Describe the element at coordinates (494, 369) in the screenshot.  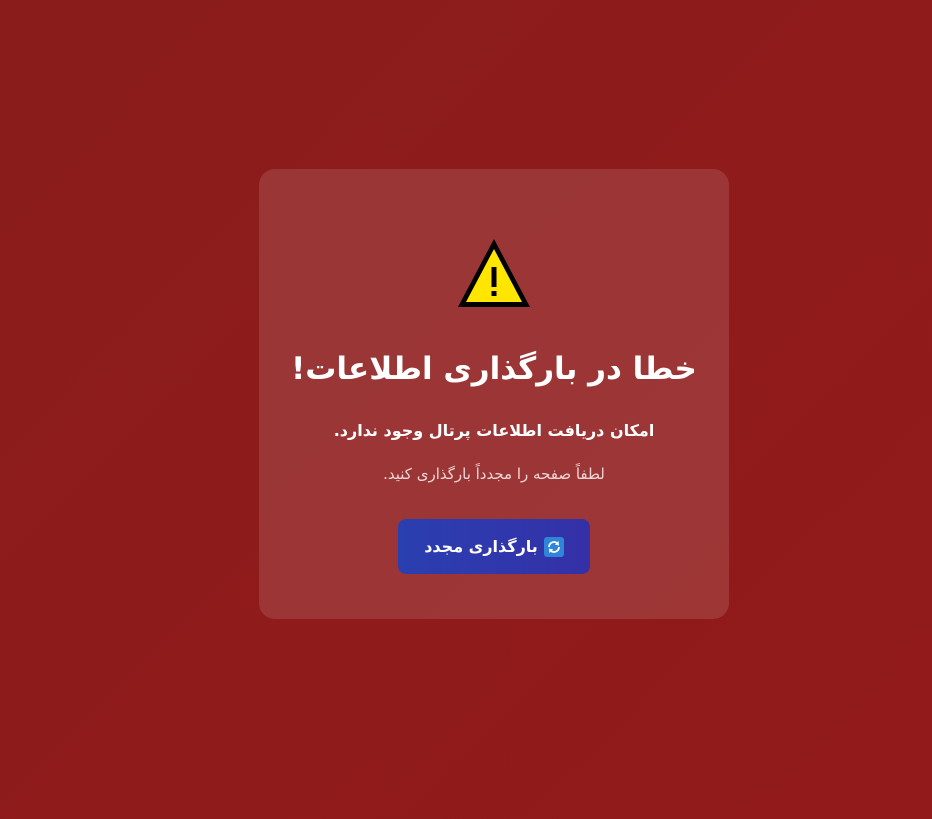
I see `error-title: خطا در بارگذاری اطلاعات!` at that location.